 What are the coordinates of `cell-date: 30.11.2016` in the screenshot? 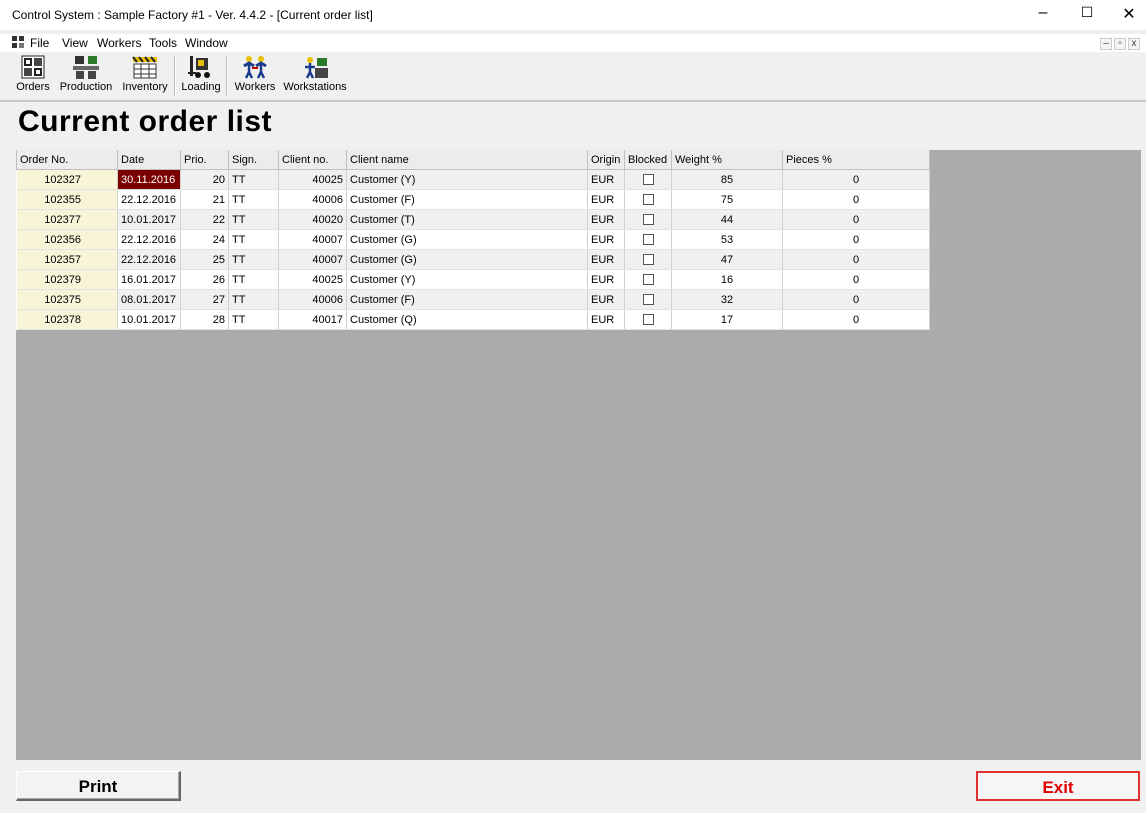 It's located at (149, 179).